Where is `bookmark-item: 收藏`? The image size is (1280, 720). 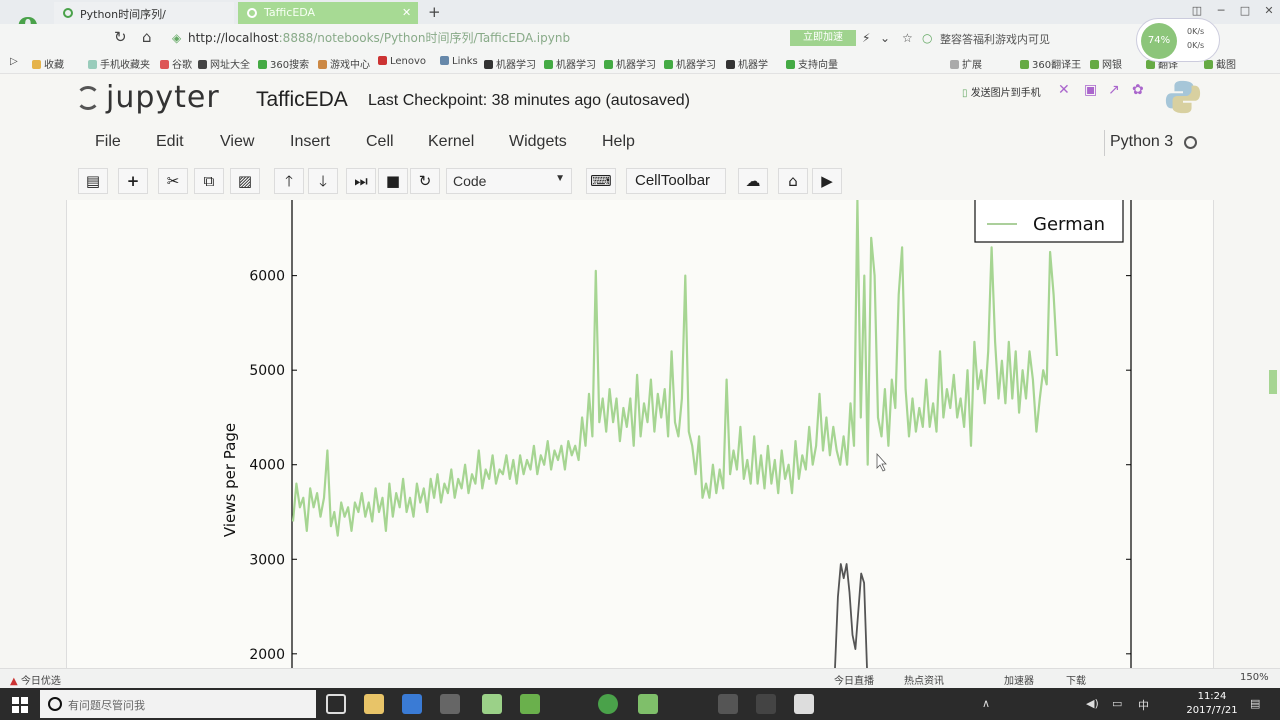
bookmark-item: 收藏 is located at coordinates (48, 63).